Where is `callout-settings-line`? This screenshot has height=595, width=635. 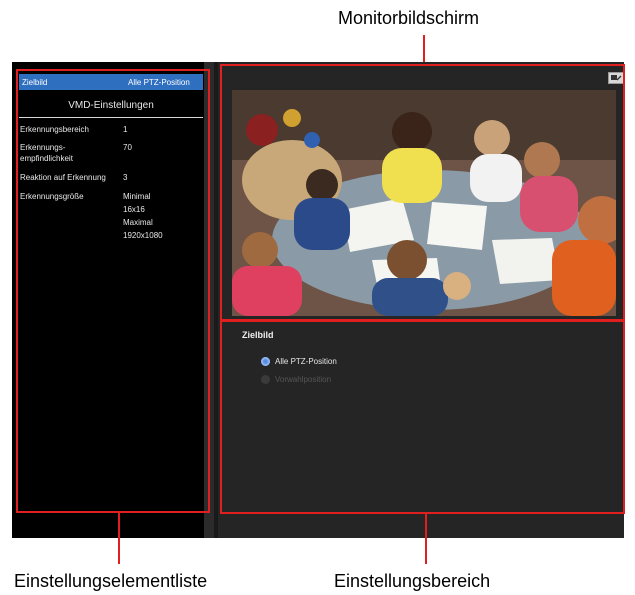
callout-settings-line is located at coordinates (426, 538).